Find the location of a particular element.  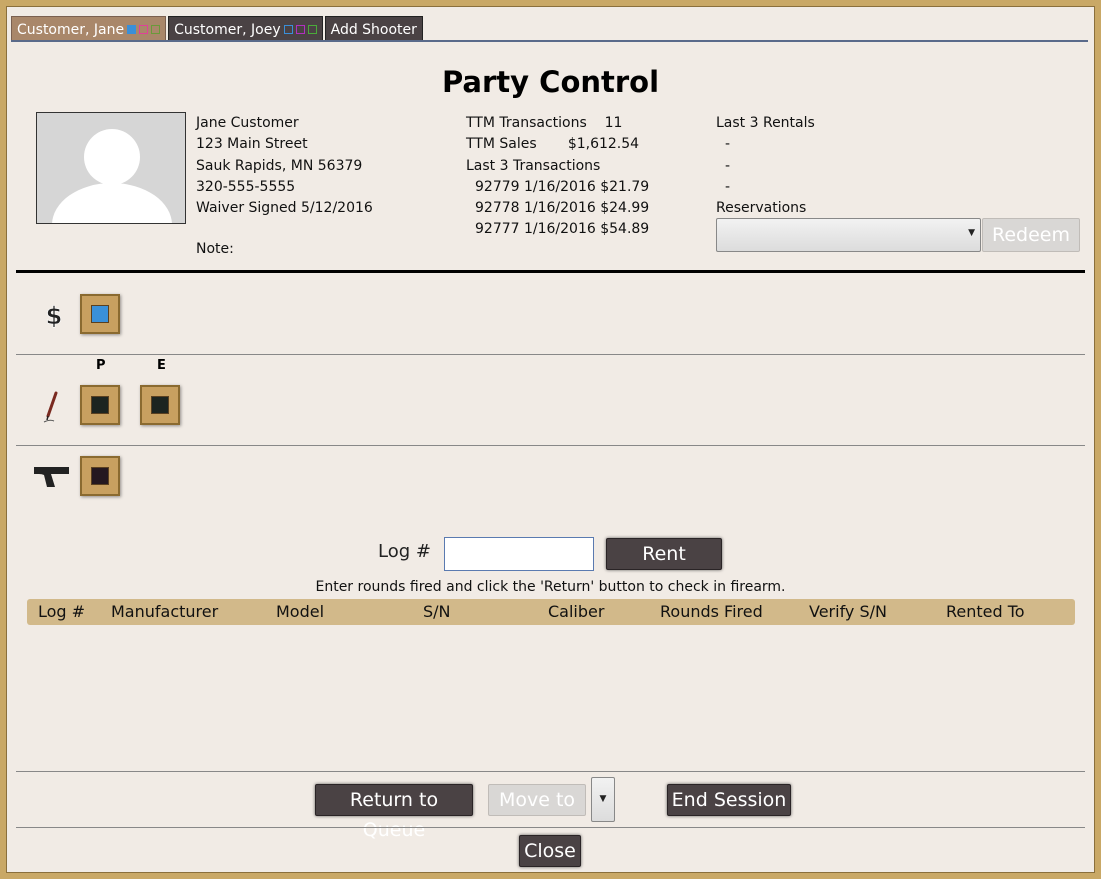

note-label: Note: is located at coordinates (215, 249).